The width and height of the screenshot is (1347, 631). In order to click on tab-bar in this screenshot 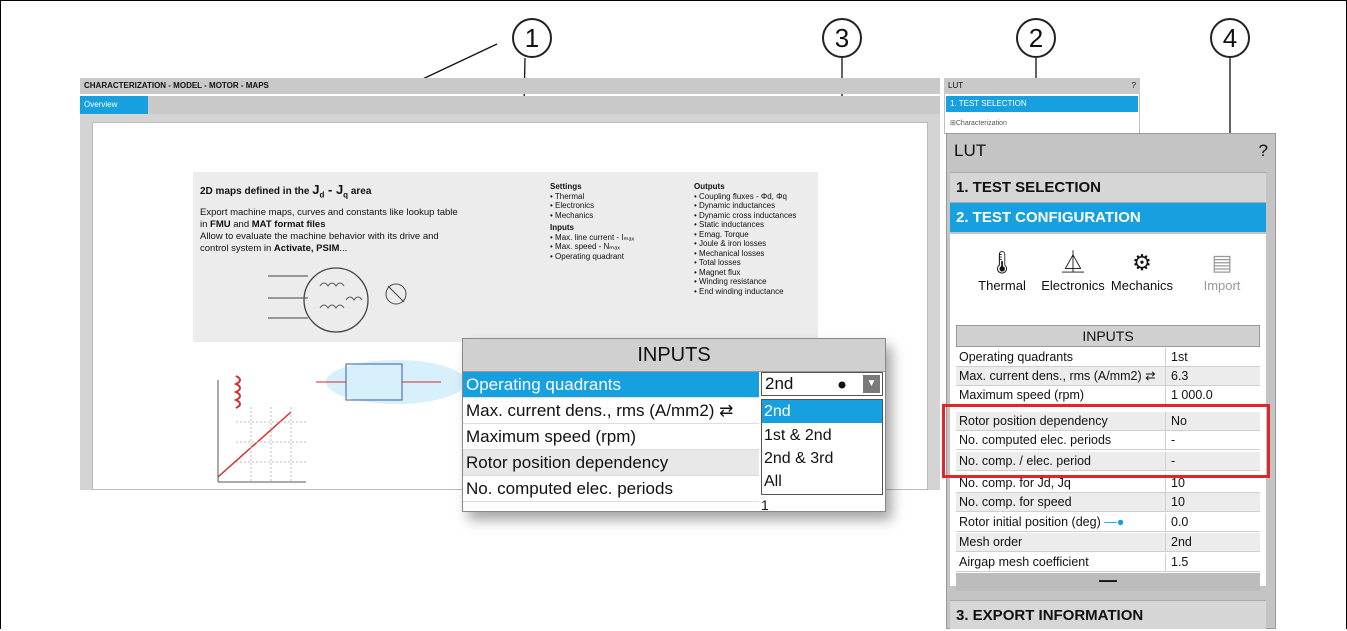, I will do `click(510, 105)`.